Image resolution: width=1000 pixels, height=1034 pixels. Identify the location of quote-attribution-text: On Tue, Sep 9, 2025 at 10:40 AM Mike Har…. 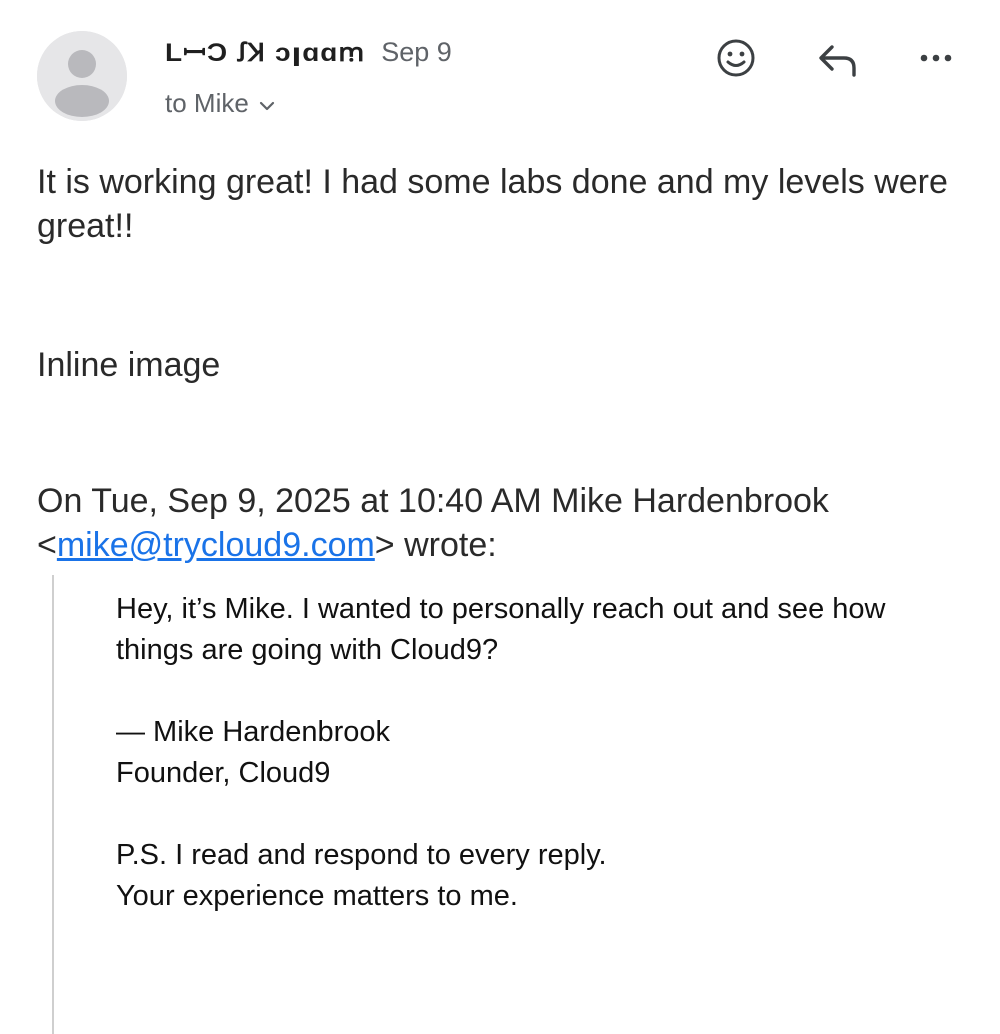
(433, 501).